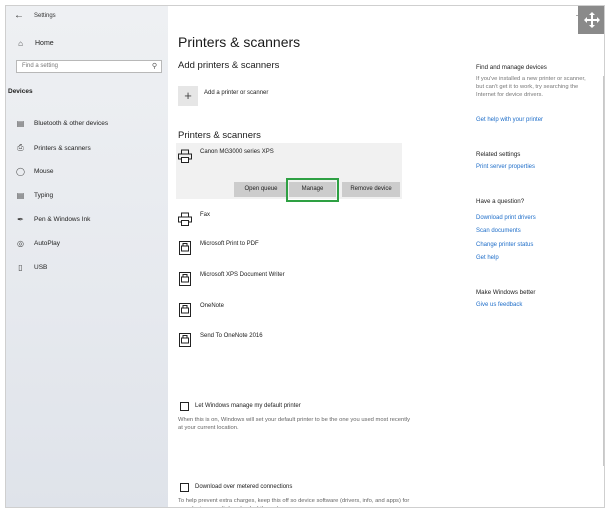 The image size is (611, 511). Describe the element at coordinates (239, 42) in the screenshot. I see `page-title: Printers & scanners` at that location.